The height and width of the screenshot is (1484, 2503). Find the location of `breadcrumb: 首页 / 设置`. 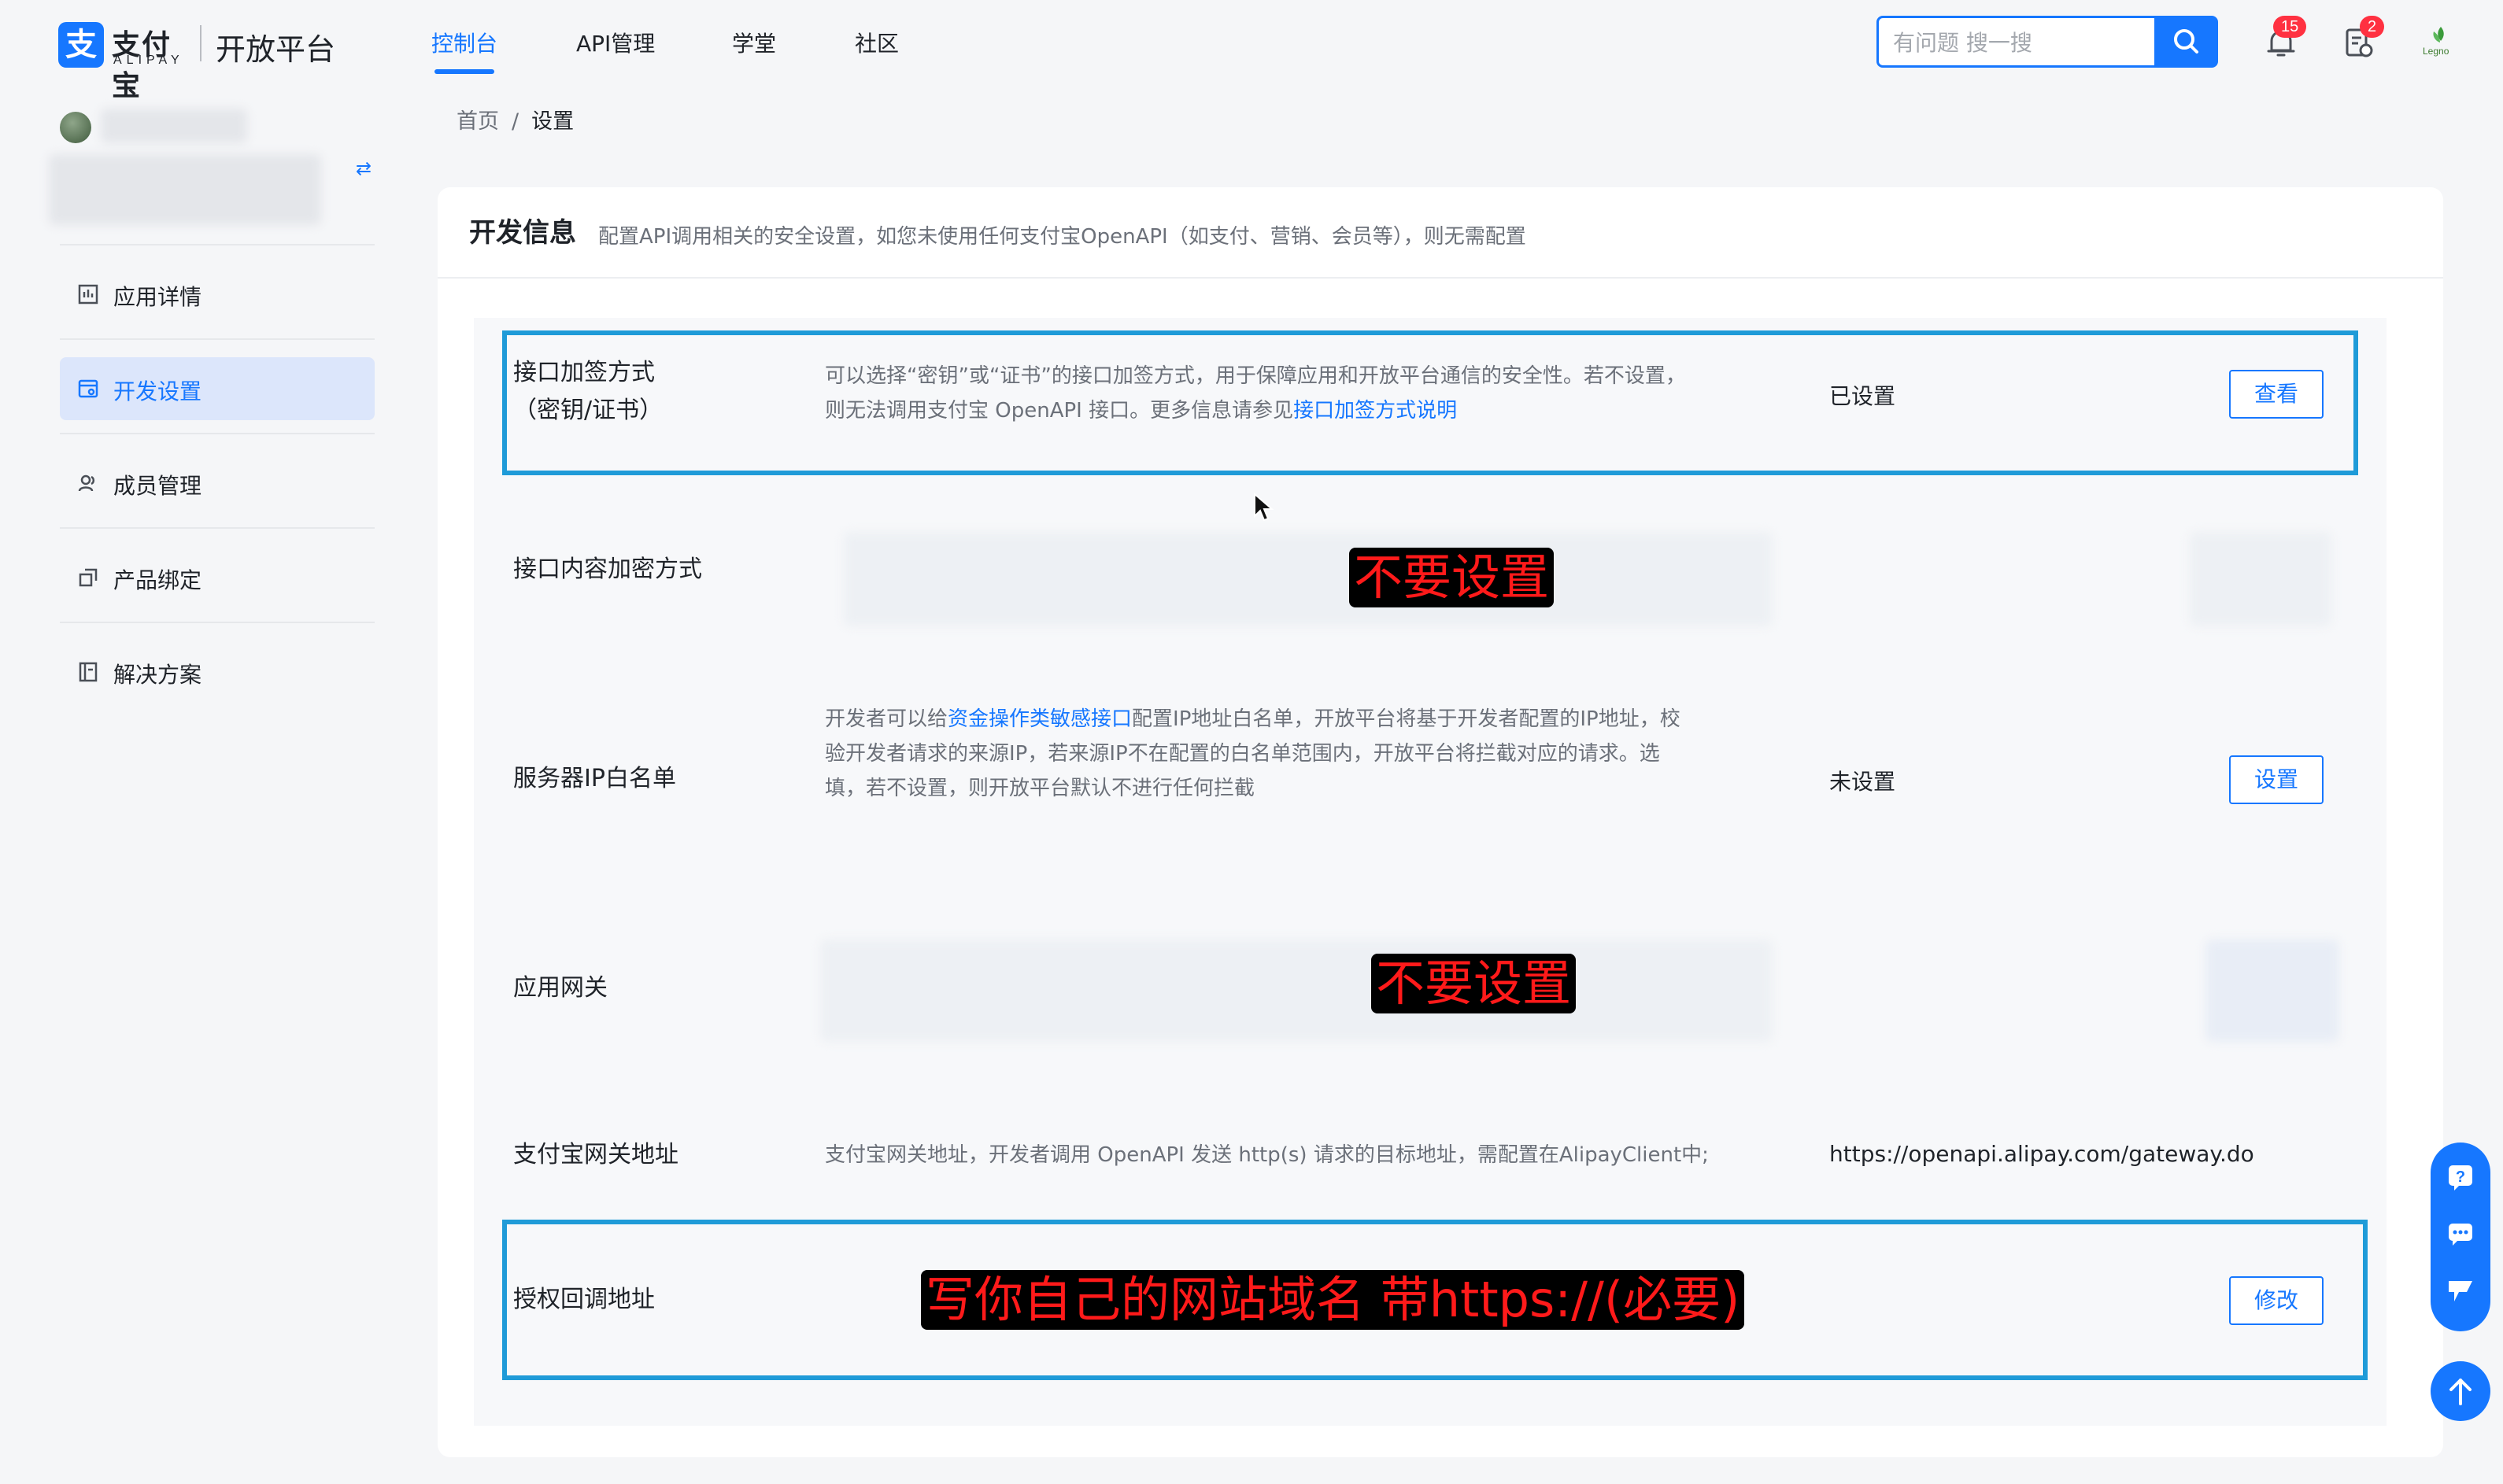

breadcrumb: 首页 / 设置 is located at coordinates (515, 119).